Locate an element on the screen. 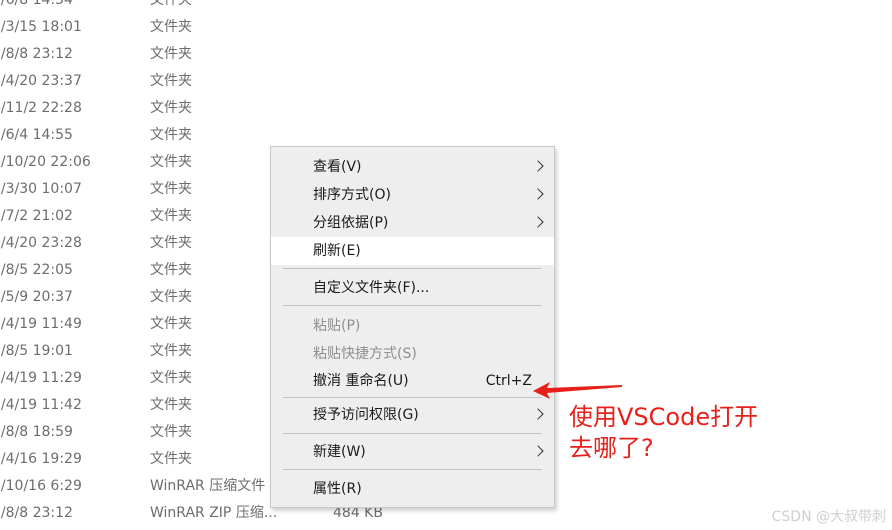  file-date: 5/4/19 11:42 is located at coordinates (41, 405).